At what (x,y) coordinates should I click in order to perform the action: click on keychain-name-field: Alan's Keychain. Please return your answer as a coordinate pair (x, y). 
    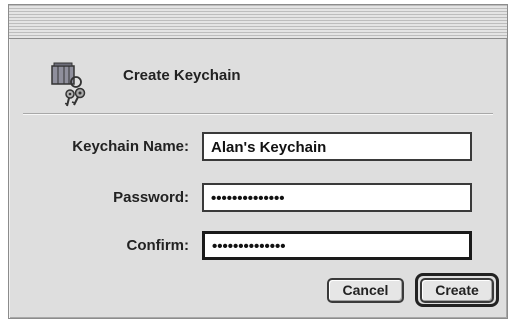
    Looking at the image, I should click on (337, 146).